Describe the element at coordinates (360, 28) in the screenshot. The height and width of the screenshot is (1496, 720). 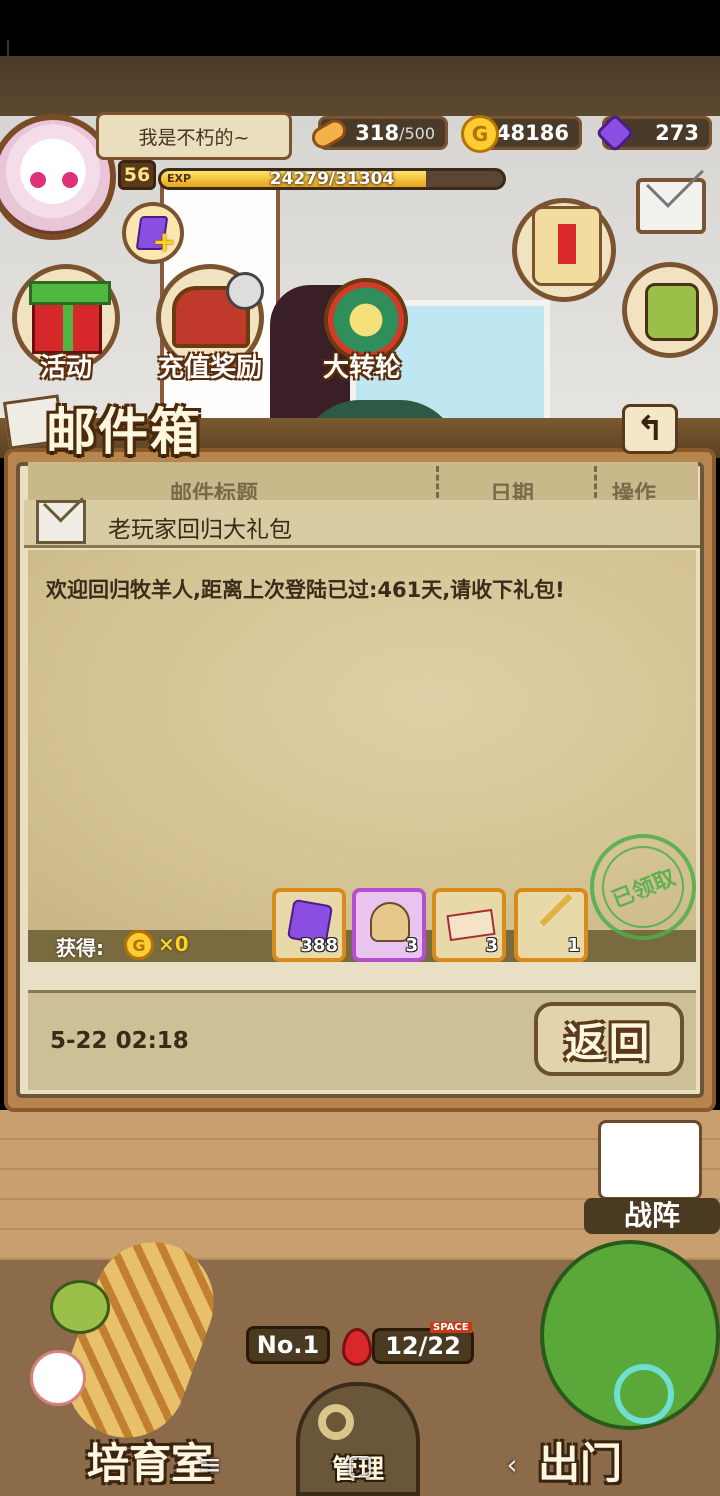
I see `status-bar` at that location.